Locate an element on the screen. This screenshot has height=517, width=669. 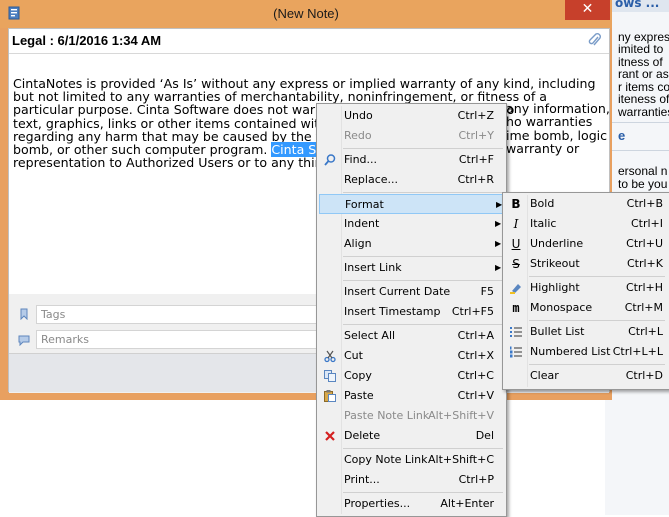
menu-item-insert-current-date: Insert Current Date F5 is located at coordinates (411, 292).